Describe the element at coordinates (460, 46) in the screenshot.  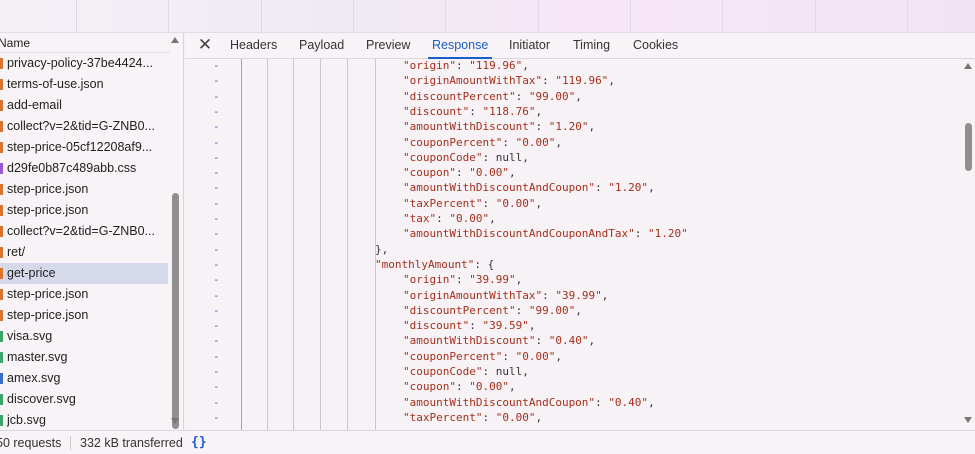
I see `tab-response: Response` at that location.